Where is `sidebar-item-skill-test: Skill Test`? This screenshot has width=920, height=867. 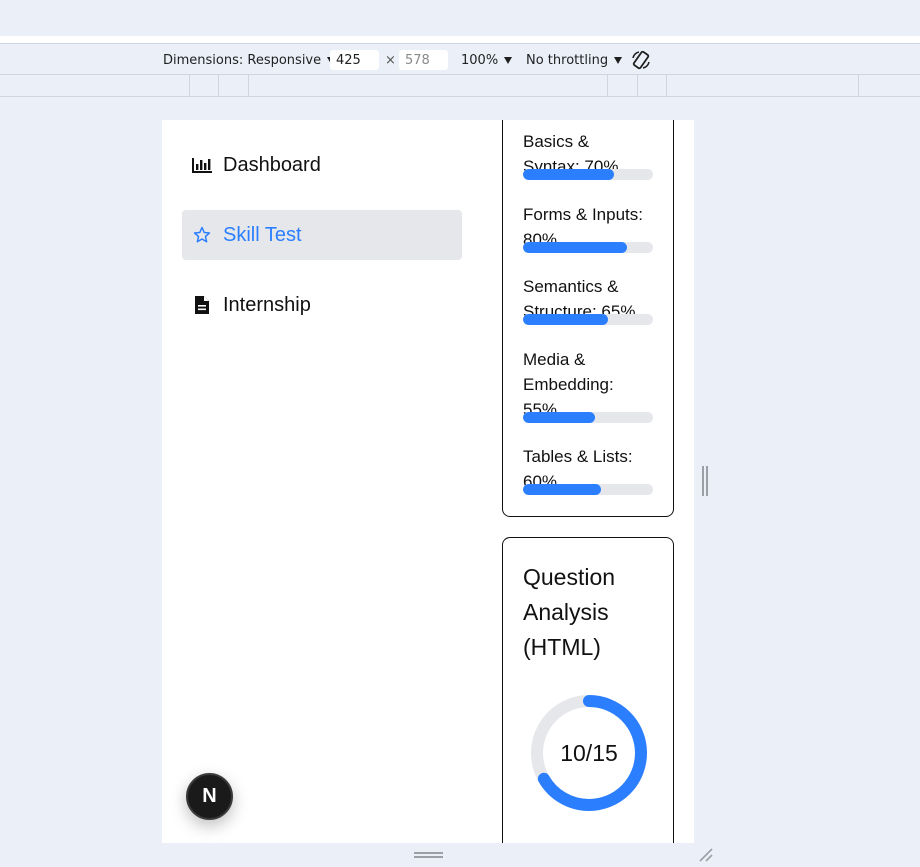
sidebar-item-skill-test: Skill Test is located at coordinates (322, 235).